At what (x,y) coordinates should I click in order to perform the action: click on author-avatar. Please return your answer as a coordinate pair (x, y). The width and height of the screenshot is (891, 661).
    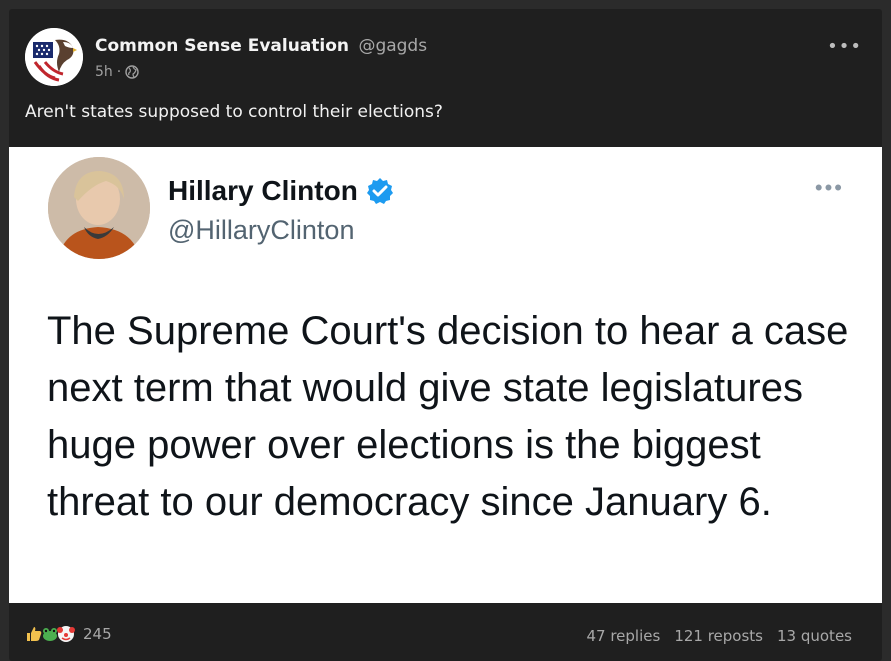
    Looking at the image, I should click on (54, 57).